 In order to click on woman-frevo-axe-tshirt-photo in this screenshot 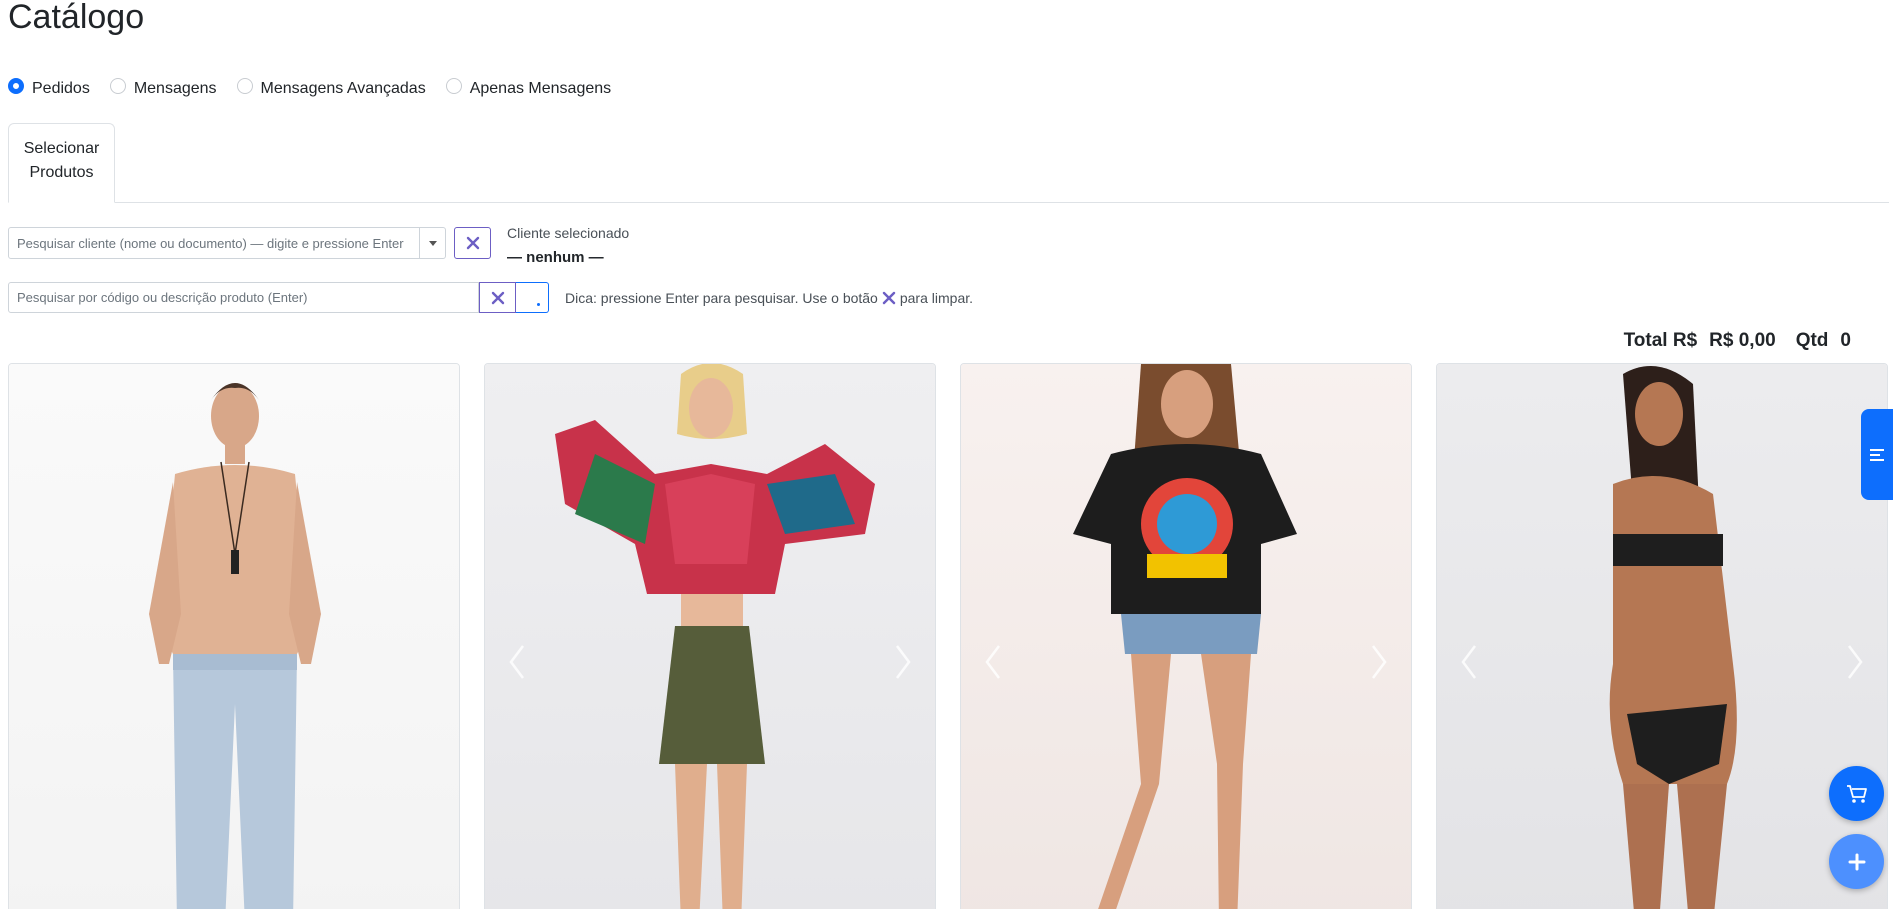, I will do `click(1185, 636)`.